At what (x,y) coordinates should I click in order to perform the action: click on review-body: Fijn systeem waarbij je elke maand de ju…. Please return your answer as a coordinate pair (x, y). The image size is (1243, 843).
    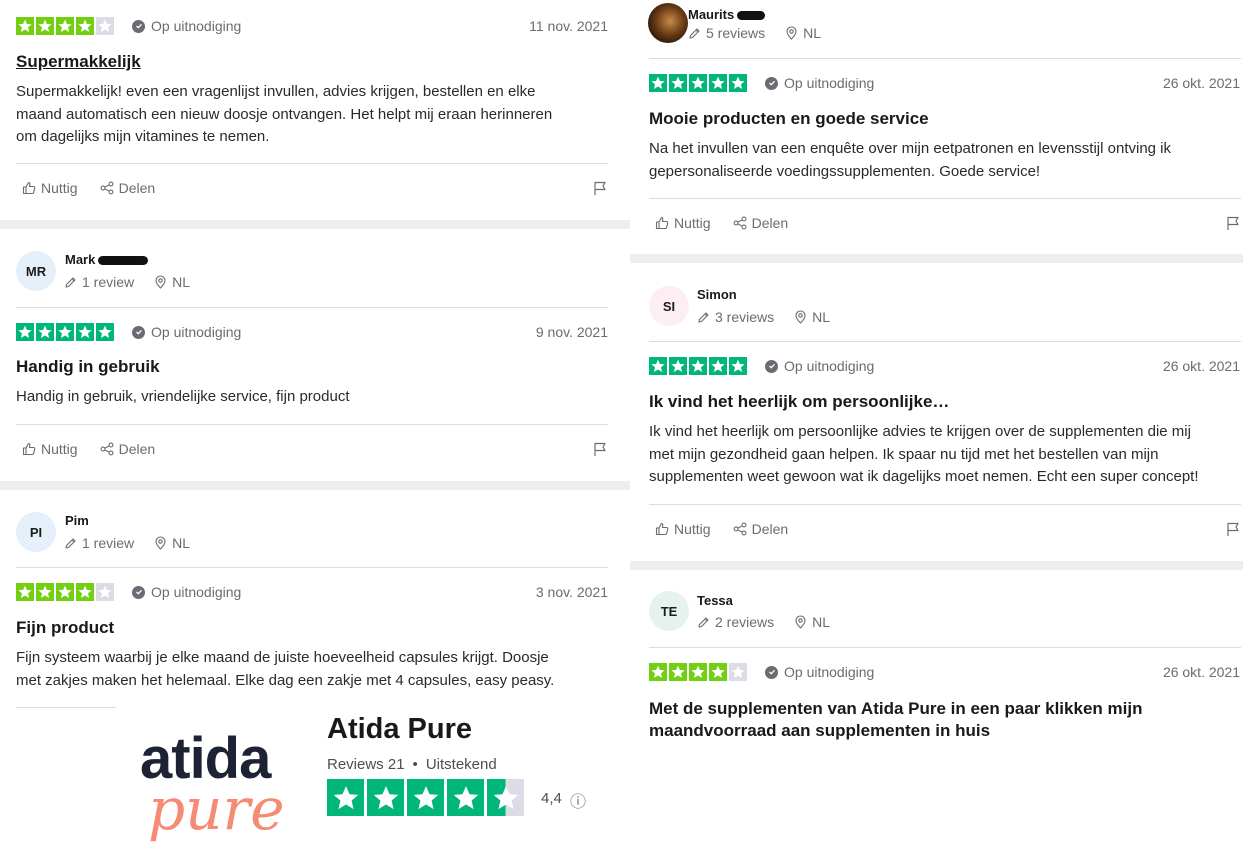
    Looking at the image, I should click on (316, 669).